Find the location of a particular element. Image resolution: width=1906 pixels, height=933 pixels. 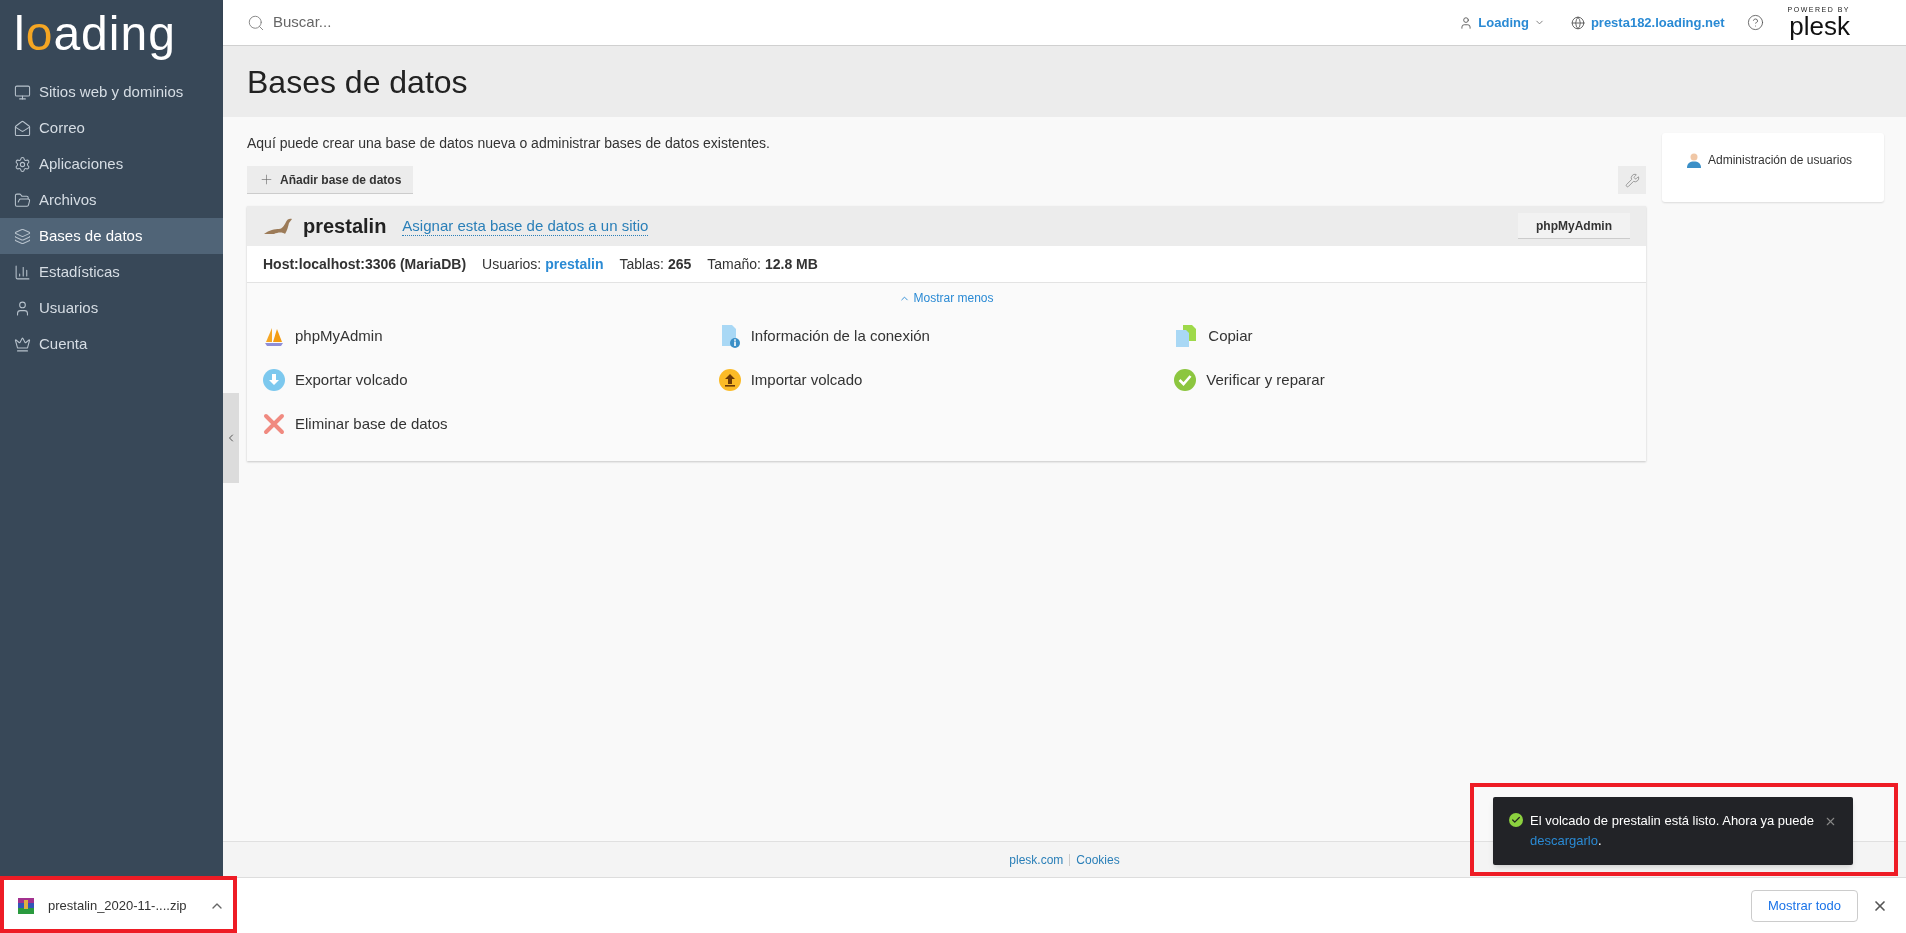

phpmyadmin-button: phpMyAdmin is located at coordinates (1574, 226).